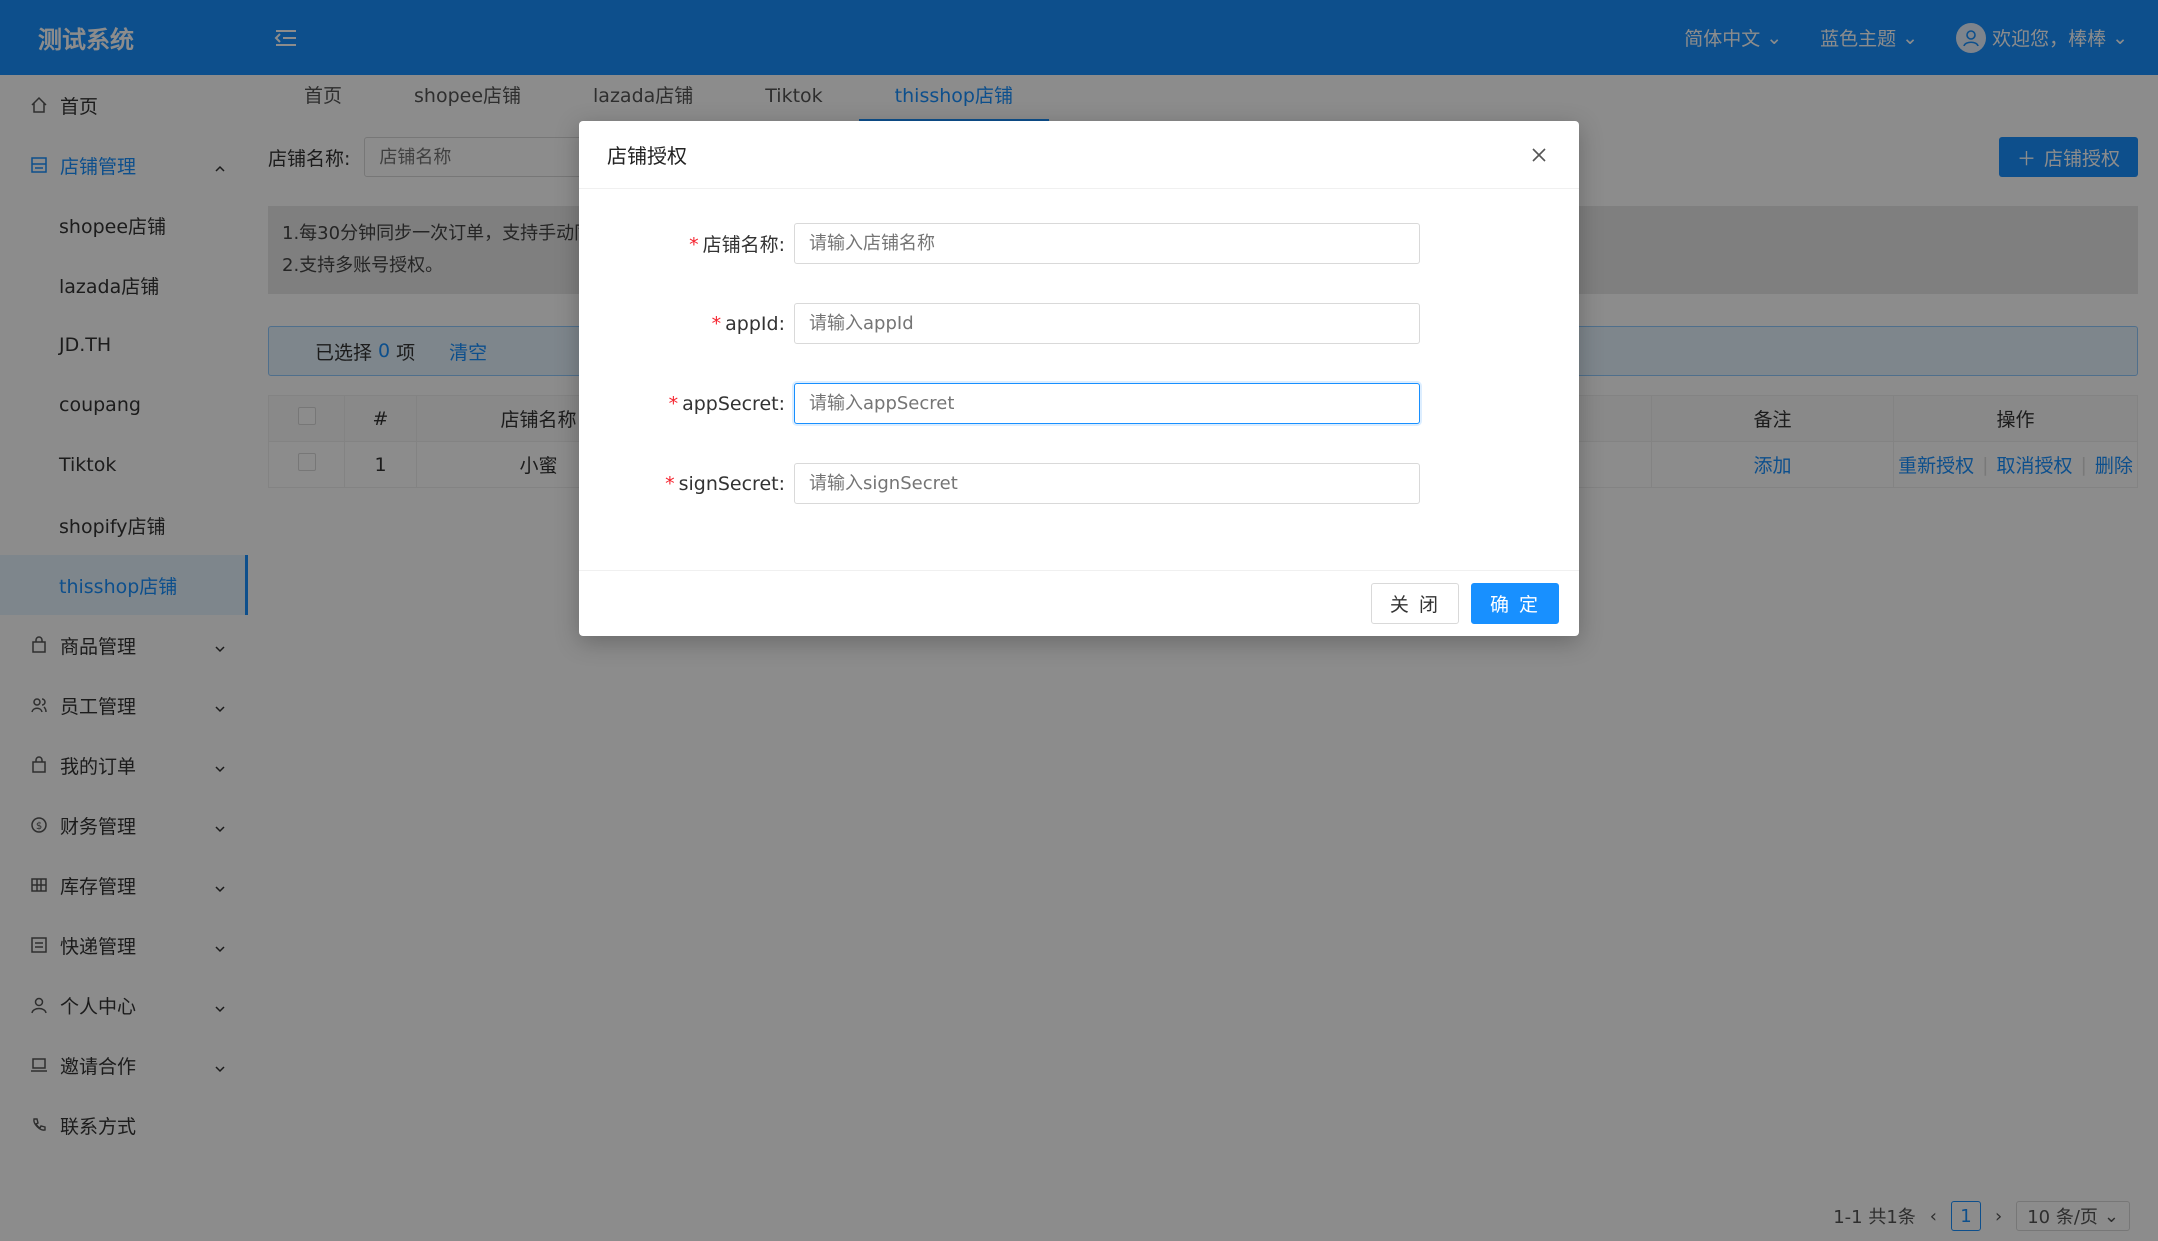 Image resolution: width=2158 pixels, height=1241 pixels. Describe the element at coordinates (726, 403) in the screenshot. I see `field-label-appsecret: * appSecret:` at that location.